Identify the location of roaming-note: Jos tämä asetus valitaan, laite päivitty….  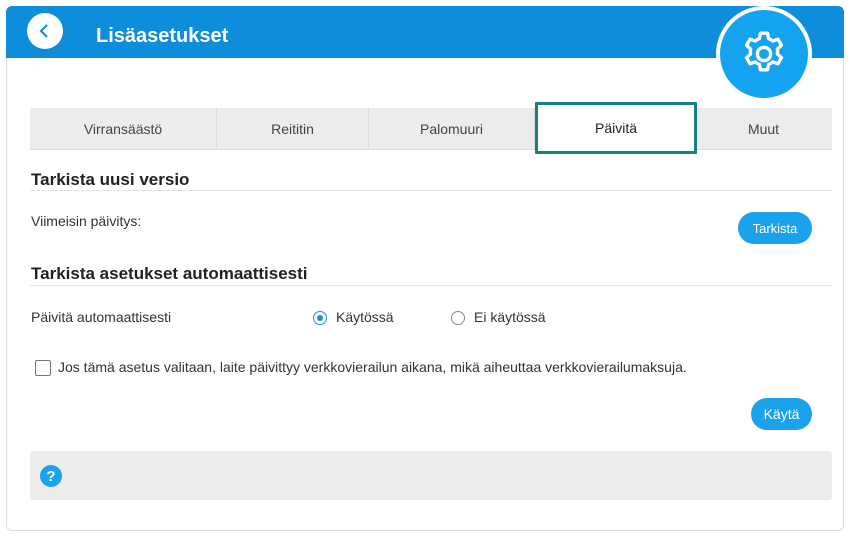
(372, 367).